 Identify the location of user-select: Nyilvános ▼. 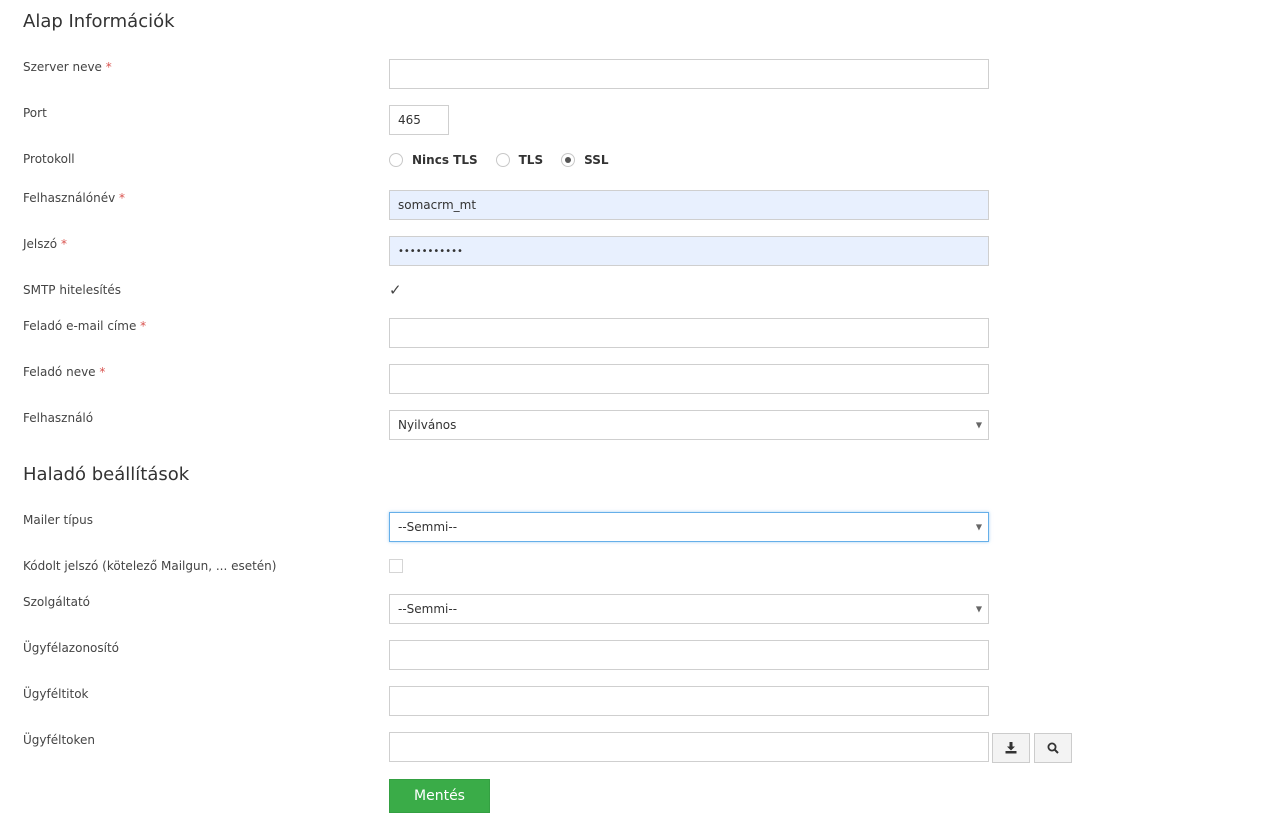
(689, 425).